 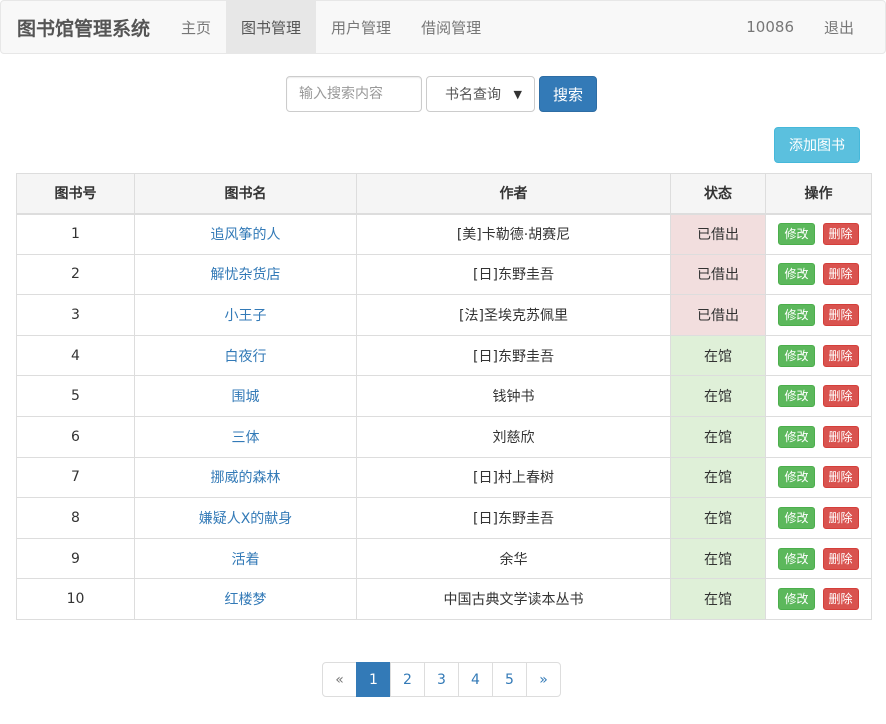 I want to click on table-row: 9 活着 余华 在馆 修改 删除, so click(x=444, y=558).